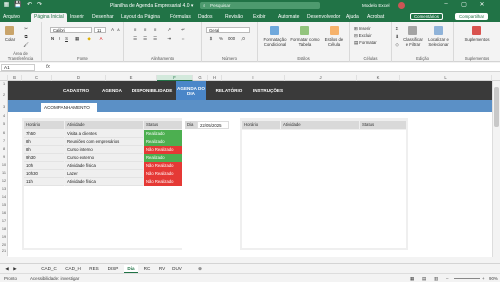 The height and width of the screenshot is (282, 500). I want to click on align-center-icon: ☰, so click(145, 39).